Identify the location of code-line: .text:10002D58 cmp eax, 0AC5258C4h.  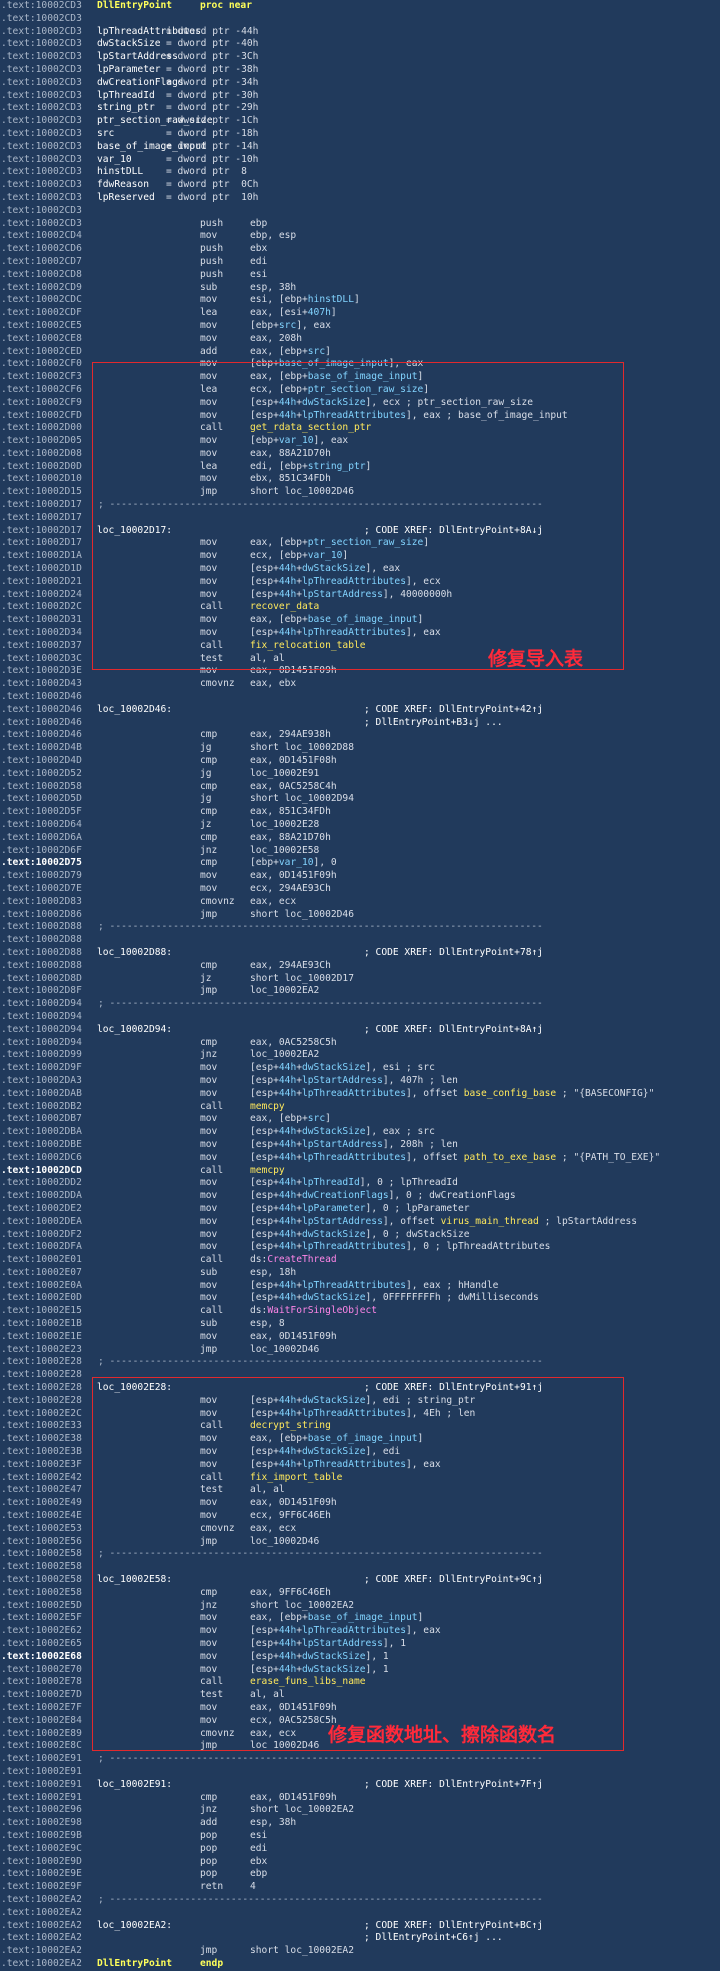
(360, 787).